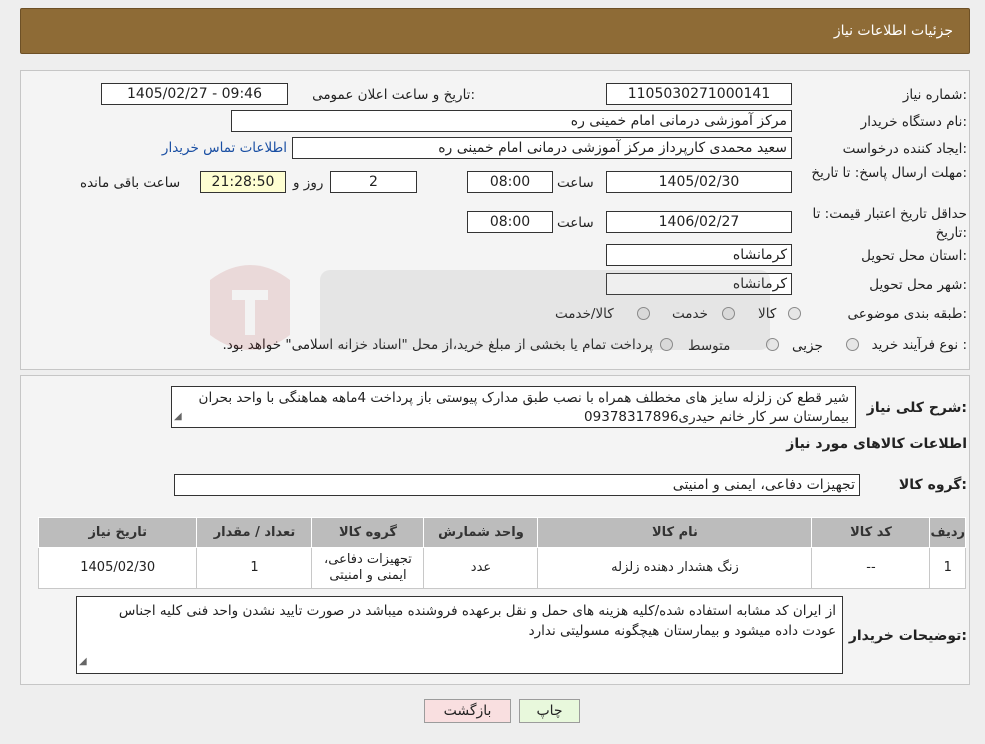 The height and width of the screenshot is (744, 985). Describe the element at coordinates (767, 314) in the screenshot. I see `category-goods-label: کالا` at that location.